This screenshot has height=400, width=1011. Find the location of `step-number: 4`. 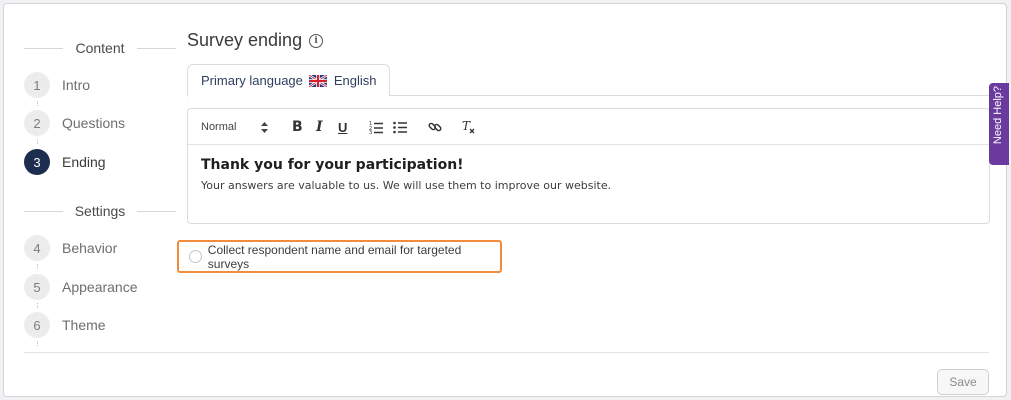

step-number: 4 is located at coordinates (37, 248).